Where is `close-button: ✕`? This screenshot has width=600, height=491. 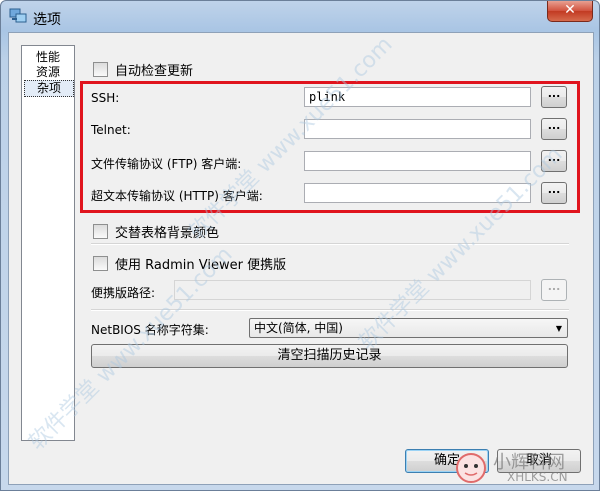 close-button: ✕ is located at coordinates (570, 11).